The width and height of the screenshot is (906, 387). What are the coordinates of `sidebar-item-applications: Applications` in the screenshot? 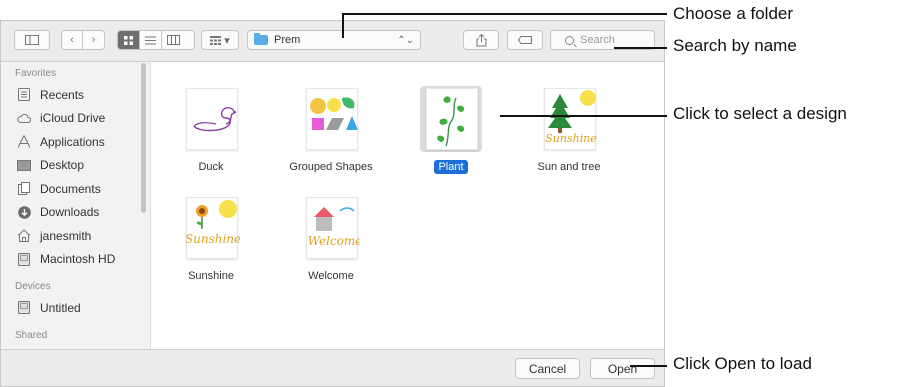 It's located at (75, 142).